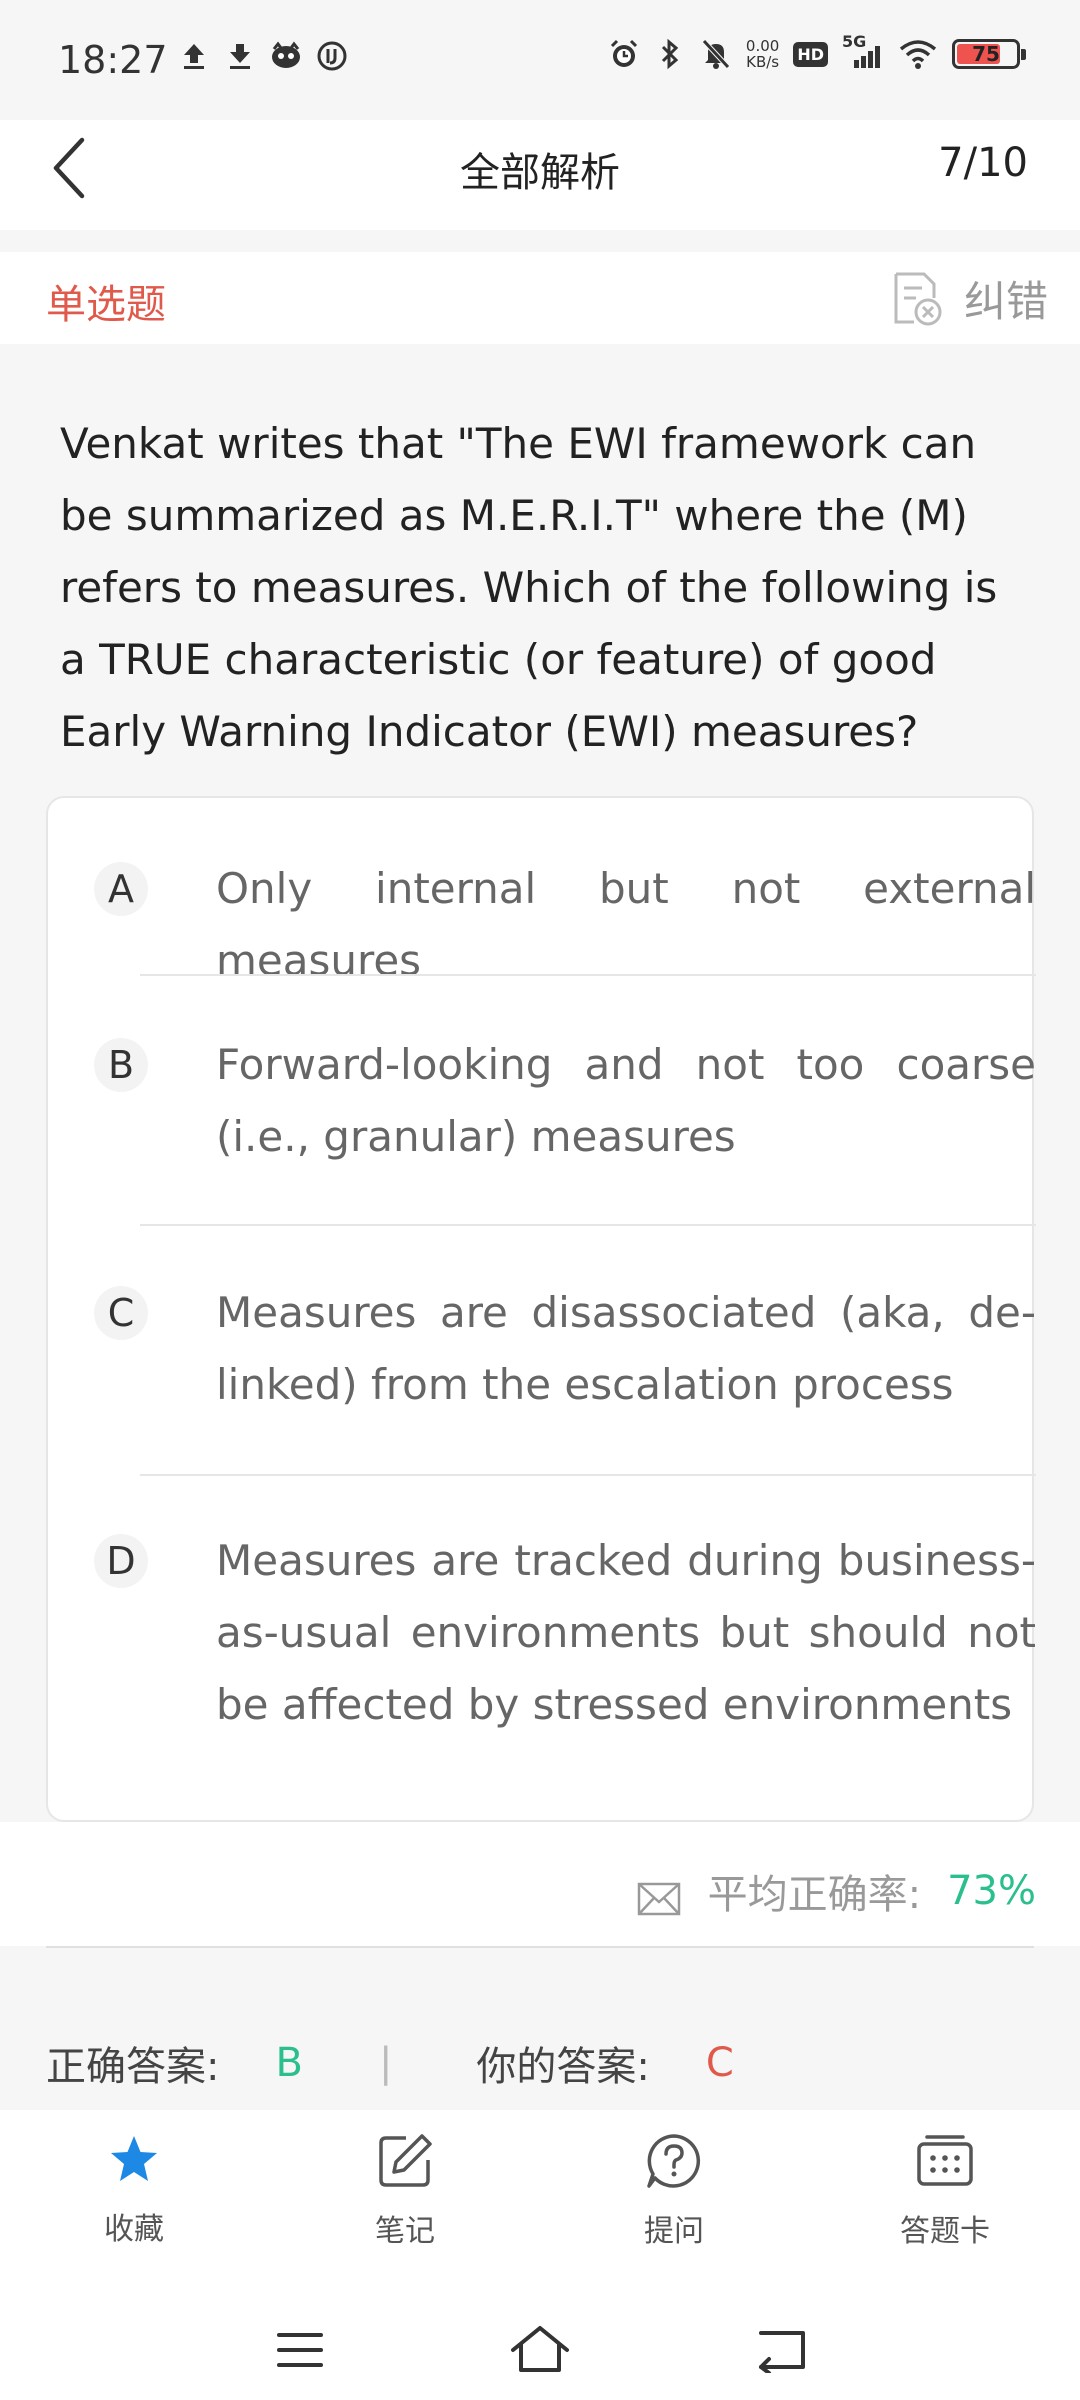 The height and width of the screenshot is (2400, 1080). I want to click on edit-note-icon, so click(405, 2160).